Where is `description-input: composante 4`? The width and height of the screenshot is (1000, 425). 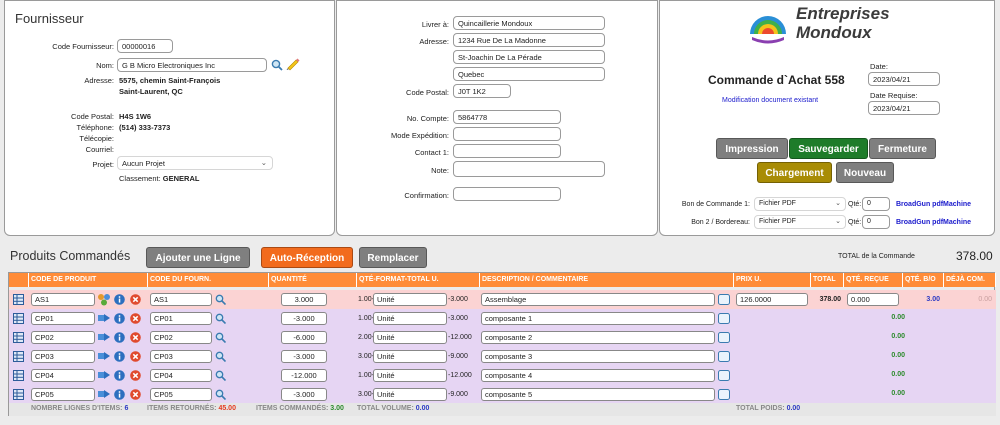
description-input: composante 4 is located at coordinates (598, 375).